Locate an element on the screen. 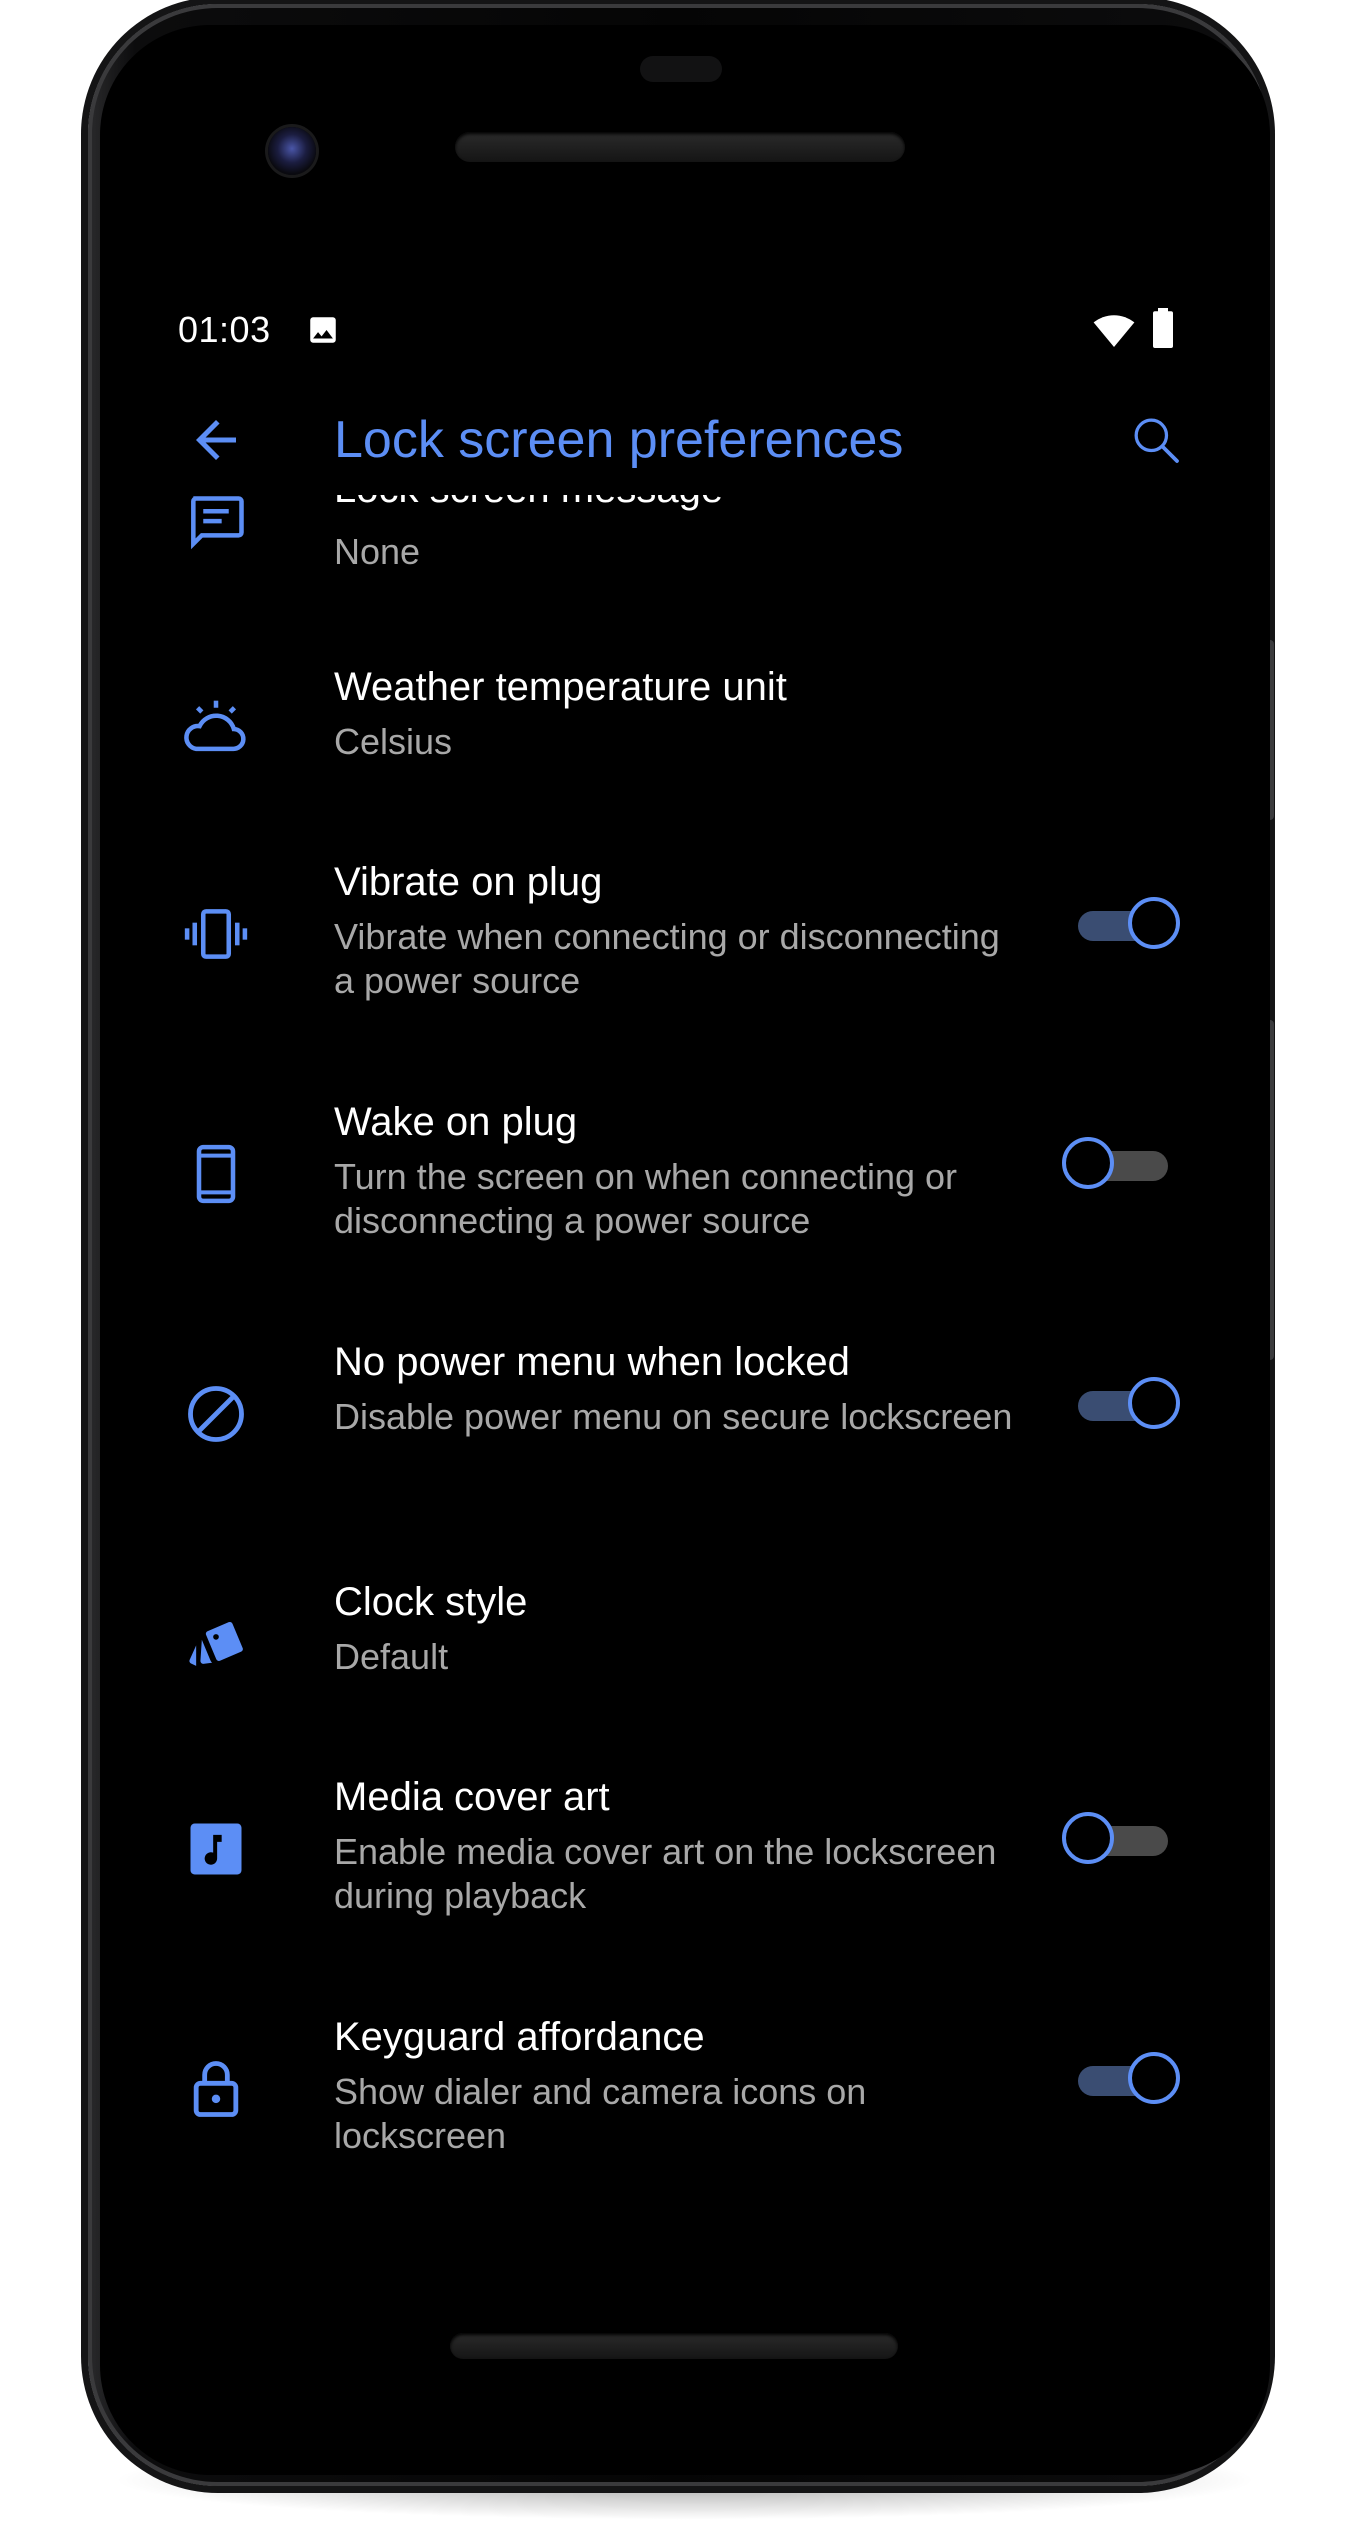 The width and height of the screenshot is (1370, 2534). no-power-menu-toggle is located at coordinates (1127, 1405).